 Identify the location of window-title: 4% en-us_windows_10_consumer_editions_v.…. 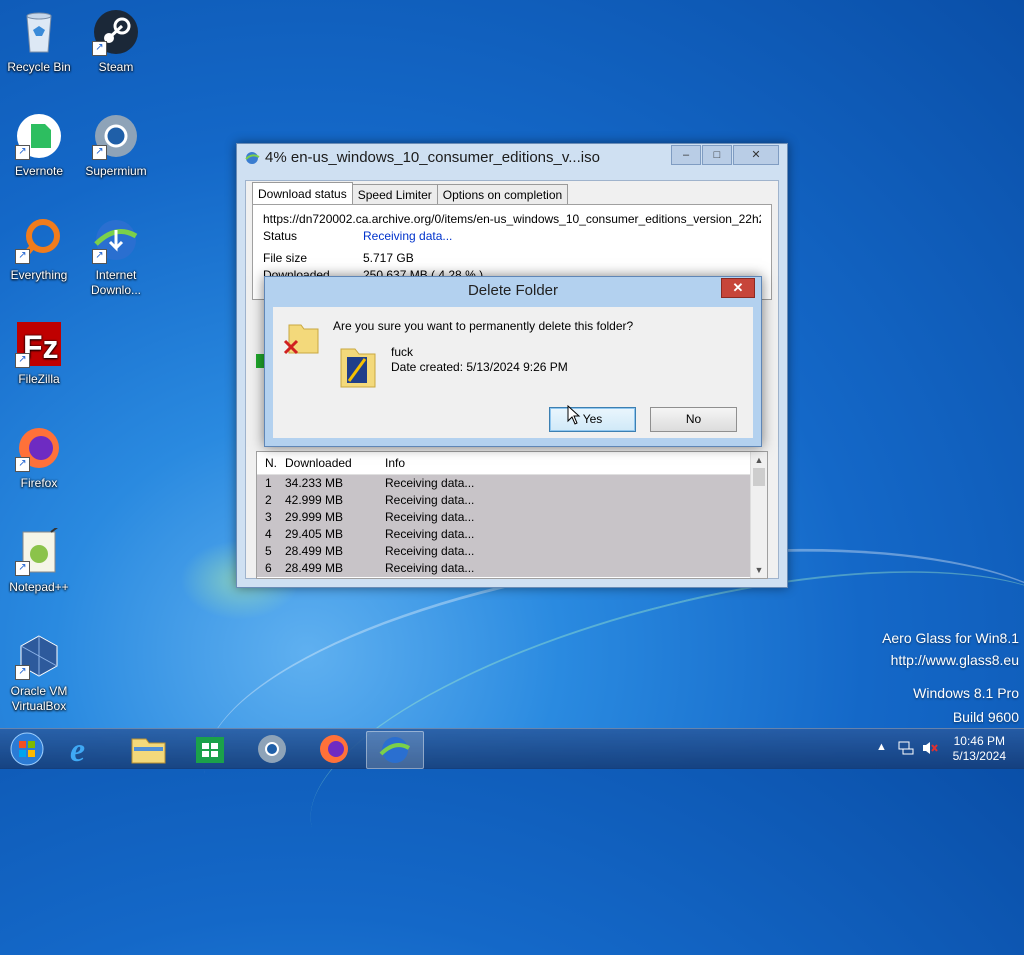
(432, 157).